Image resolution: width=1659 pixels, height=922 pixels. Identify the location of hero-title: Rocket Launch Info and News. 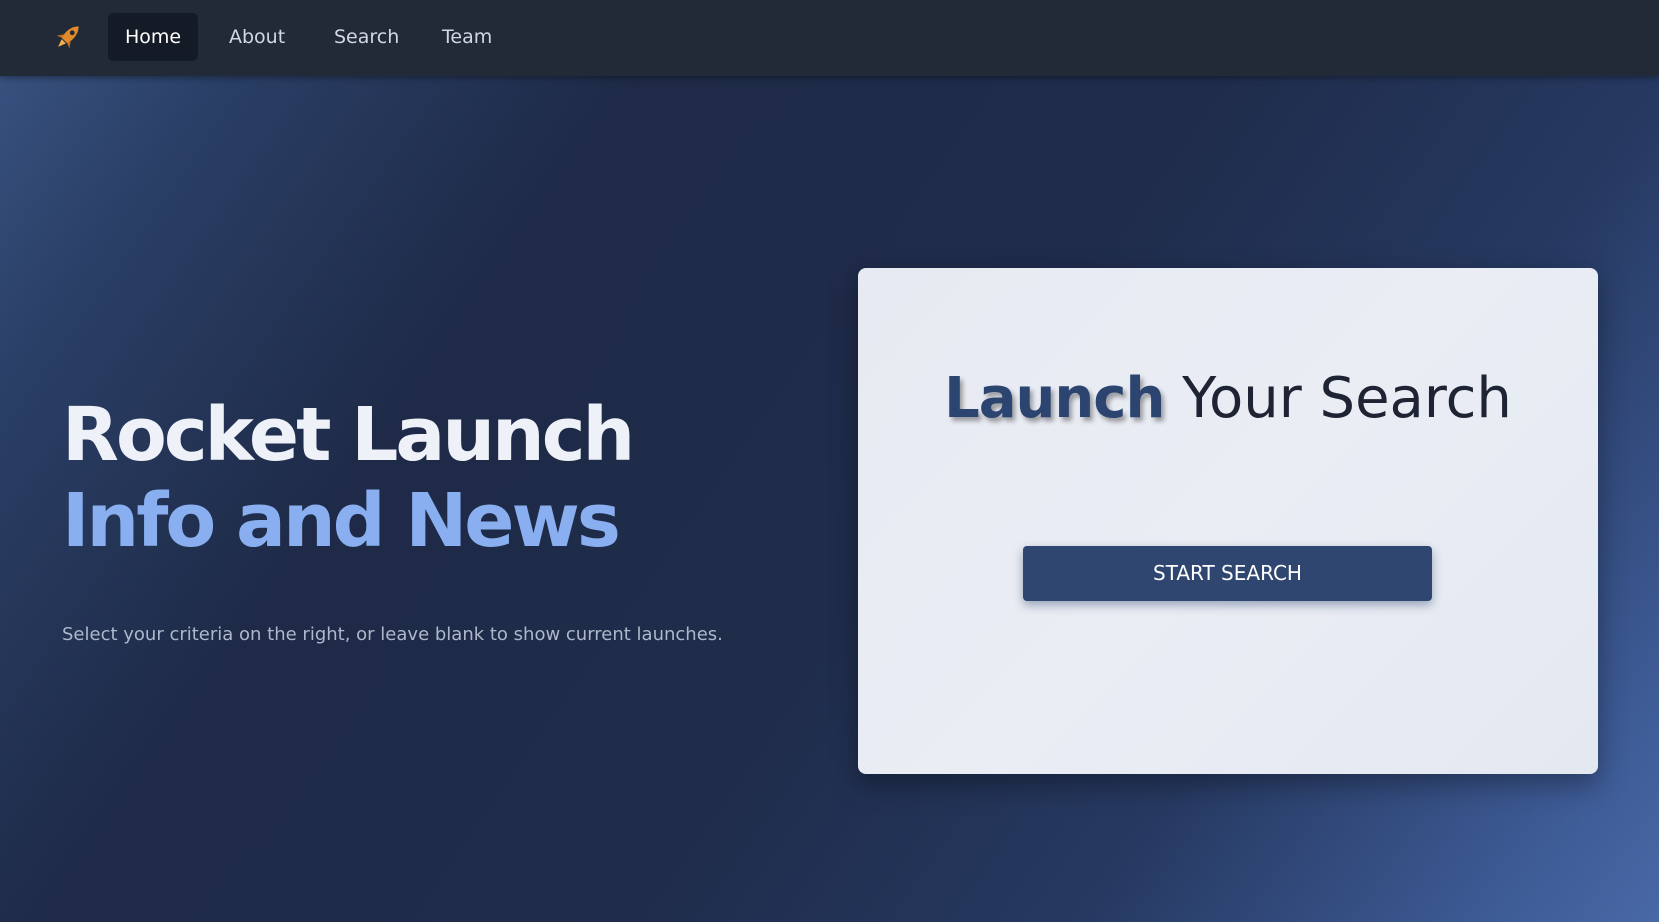
(348, 478).